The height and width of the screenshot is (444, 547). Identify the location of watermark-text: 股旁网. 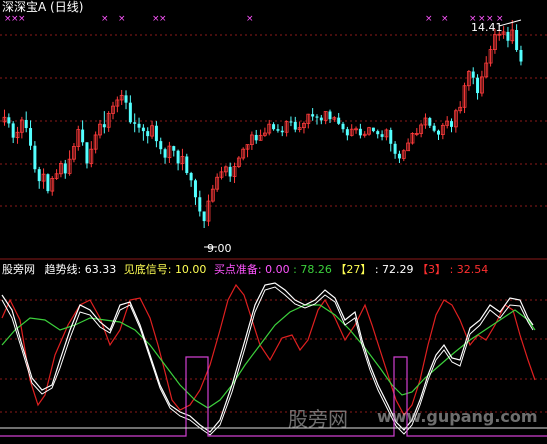
(318, 419).